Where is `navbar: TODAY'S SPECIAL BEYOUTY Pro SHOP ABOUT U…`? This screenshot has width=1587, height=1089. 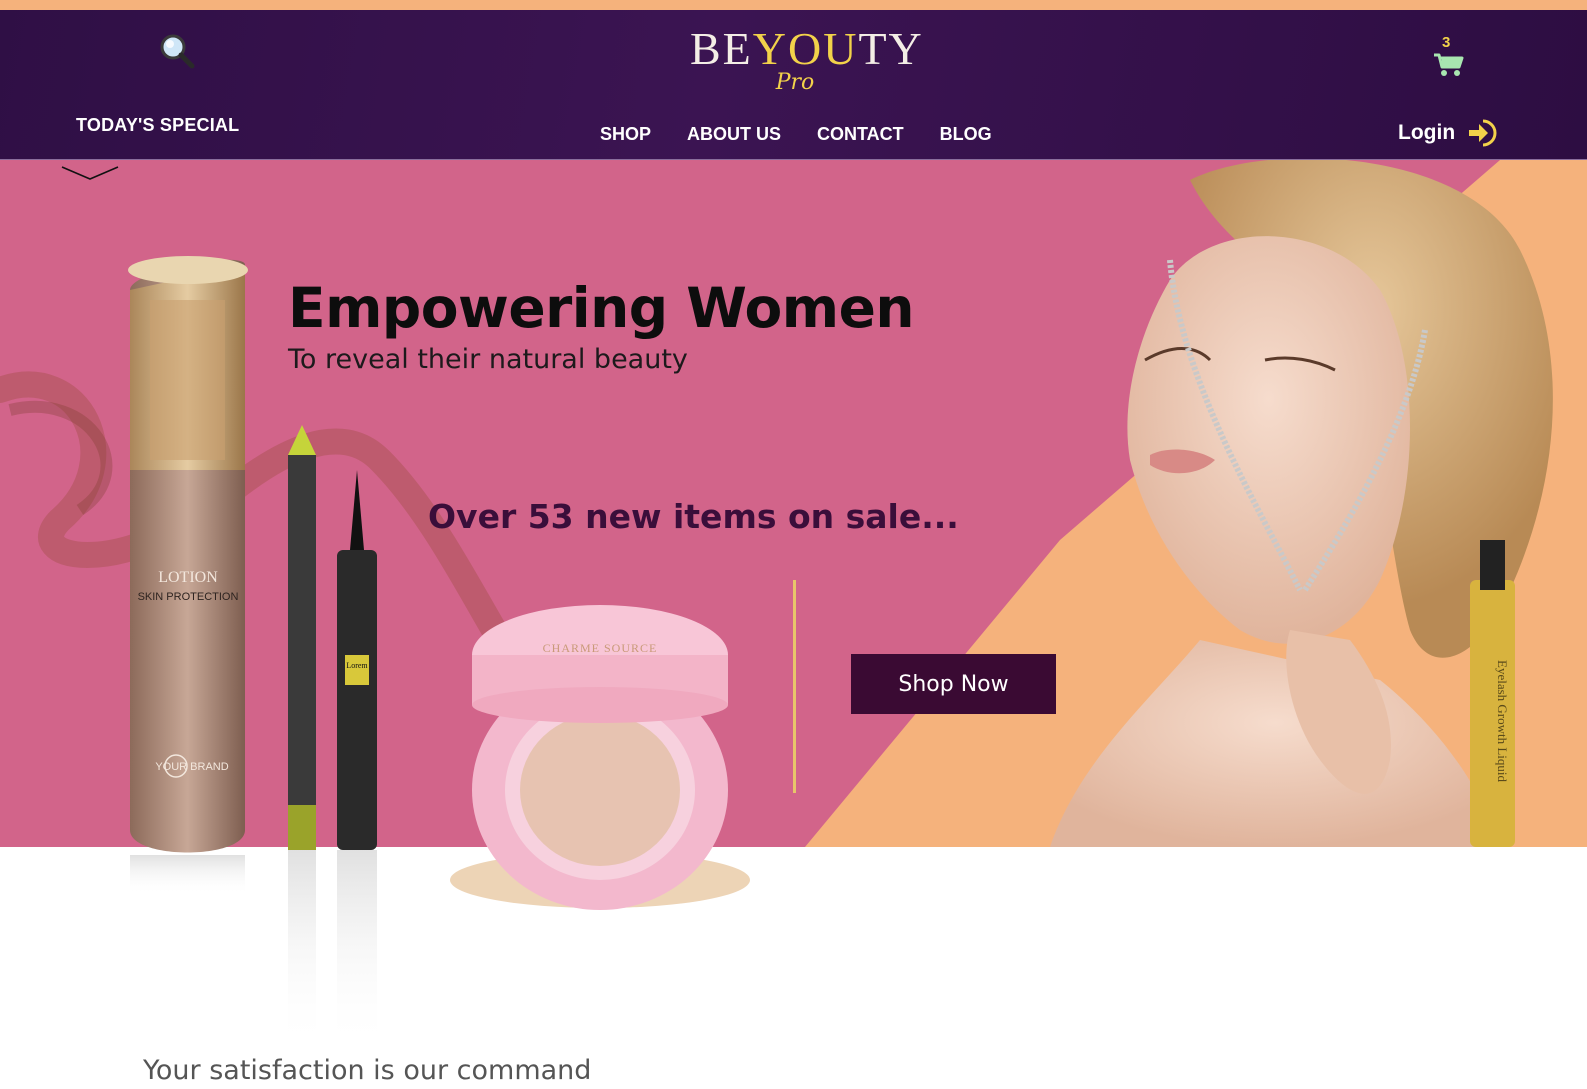 navbar: TODAY'S SPECIAL BEYOUTY Pro SHOP ABOUT U… is located at coordinates (793, 85).